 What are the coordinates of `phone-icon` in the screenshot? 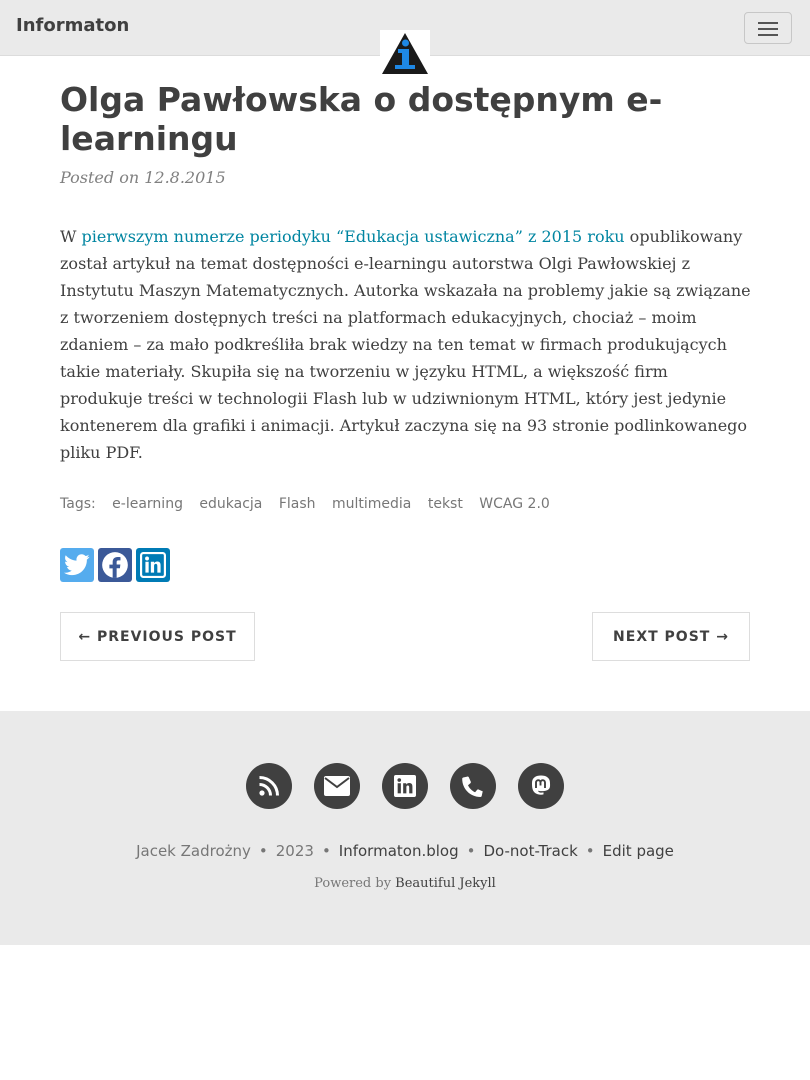 It's located at (472, 786).